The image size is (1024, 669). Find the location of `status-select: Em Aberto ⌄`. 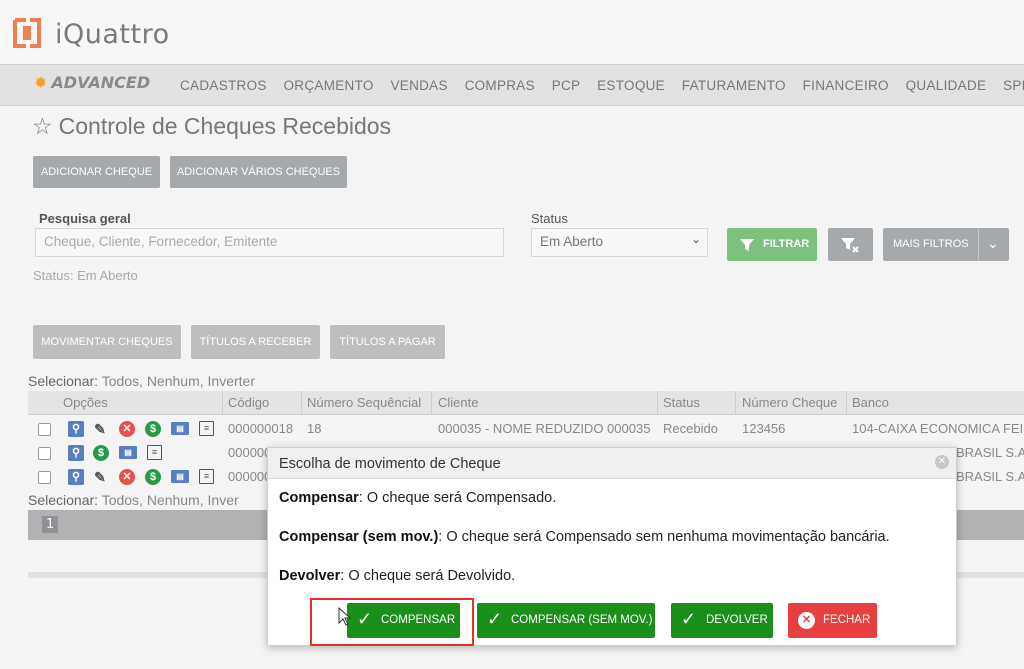

status-select: Em Aberto ⌄ is located at coordinates (619, 242).